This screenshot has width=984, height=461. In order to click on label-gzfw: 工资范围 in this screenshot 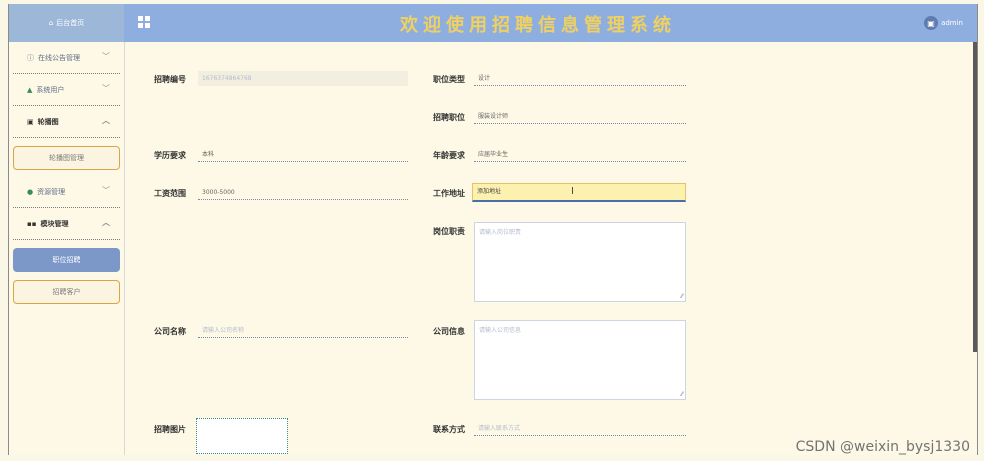, I will do `click(170, 193)`.